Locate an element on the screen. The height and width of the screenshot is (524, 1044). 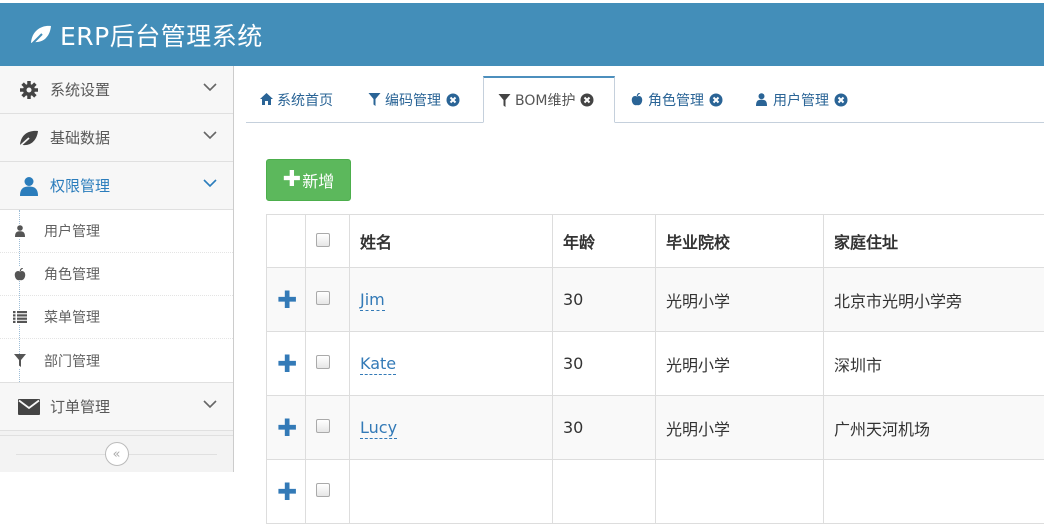
menu-label: 订单管理 is located at coordinates (80, 406).